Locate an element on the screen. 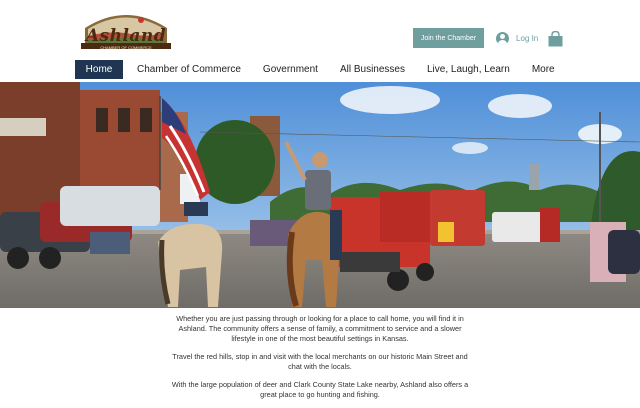 The image size is (640, 408). site-logo: Ashland CHAMBER OF COMMERCE is located at coordinates (126, 30).